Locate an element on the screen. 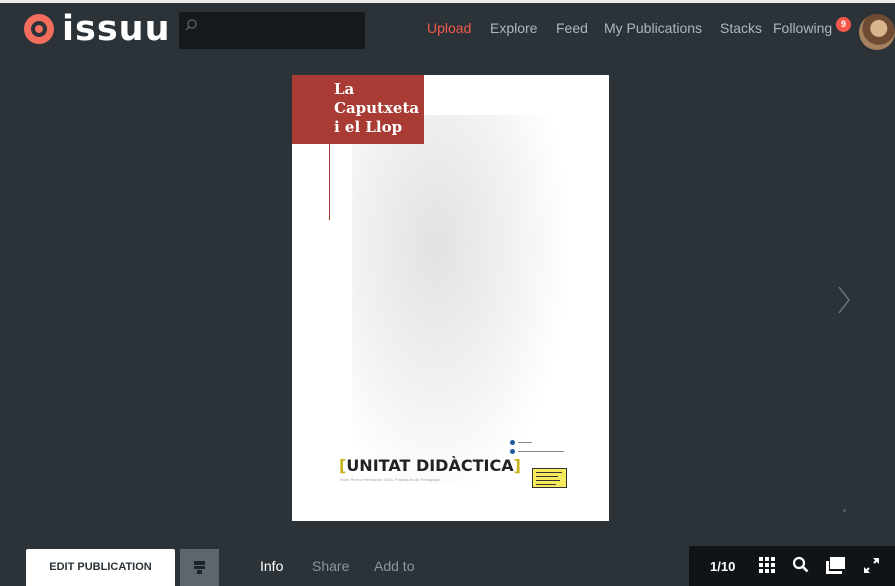 Image resolution: width=895 pixels, height=586 pixels. vertical-rule is located at coordinates (329, 182).